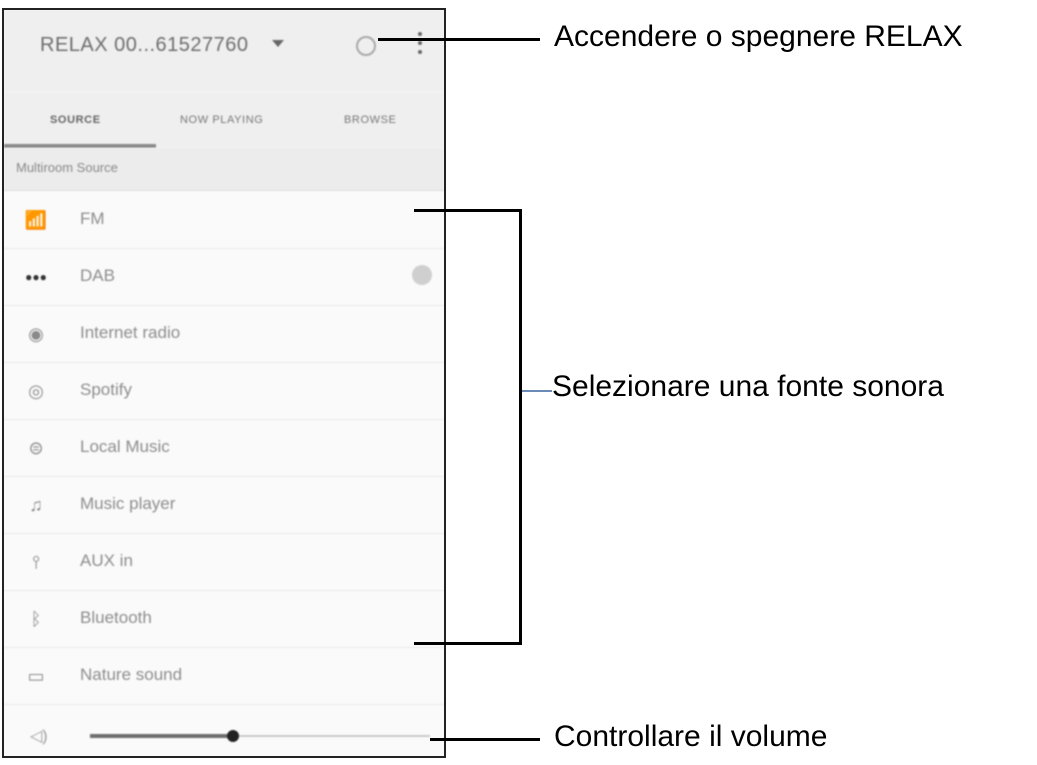  What do you see at coordinates (232, 736) in the screenshot?
I see `volume-slider-thumb` at bounding box center [232, 736].